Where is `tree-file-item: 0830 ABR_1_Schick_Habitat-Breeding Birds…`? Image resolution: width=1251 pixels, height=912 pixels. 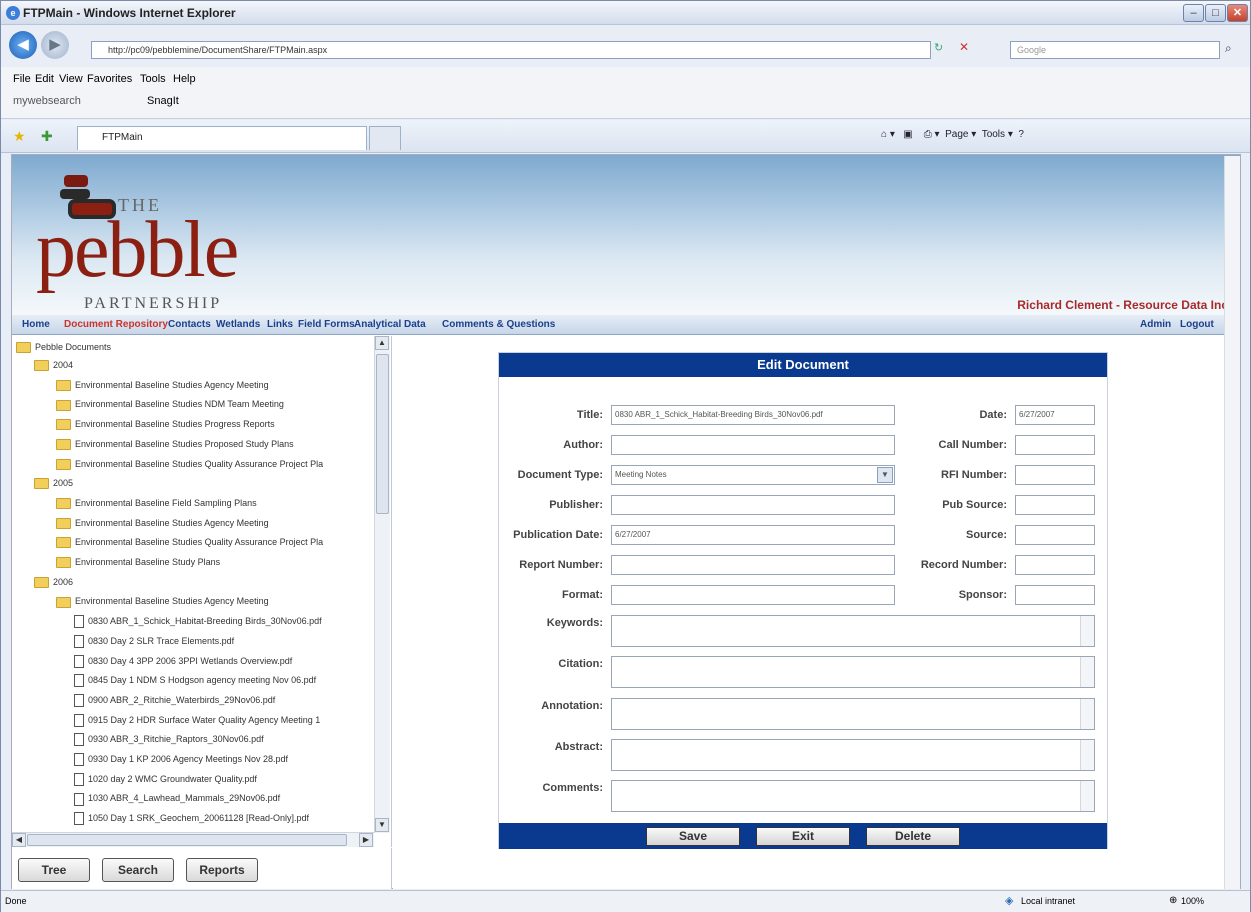 tree-file-item: 0830 ABR_1_Schick_Habitat-Breeding Birds… is located at coordinates (198, 621).